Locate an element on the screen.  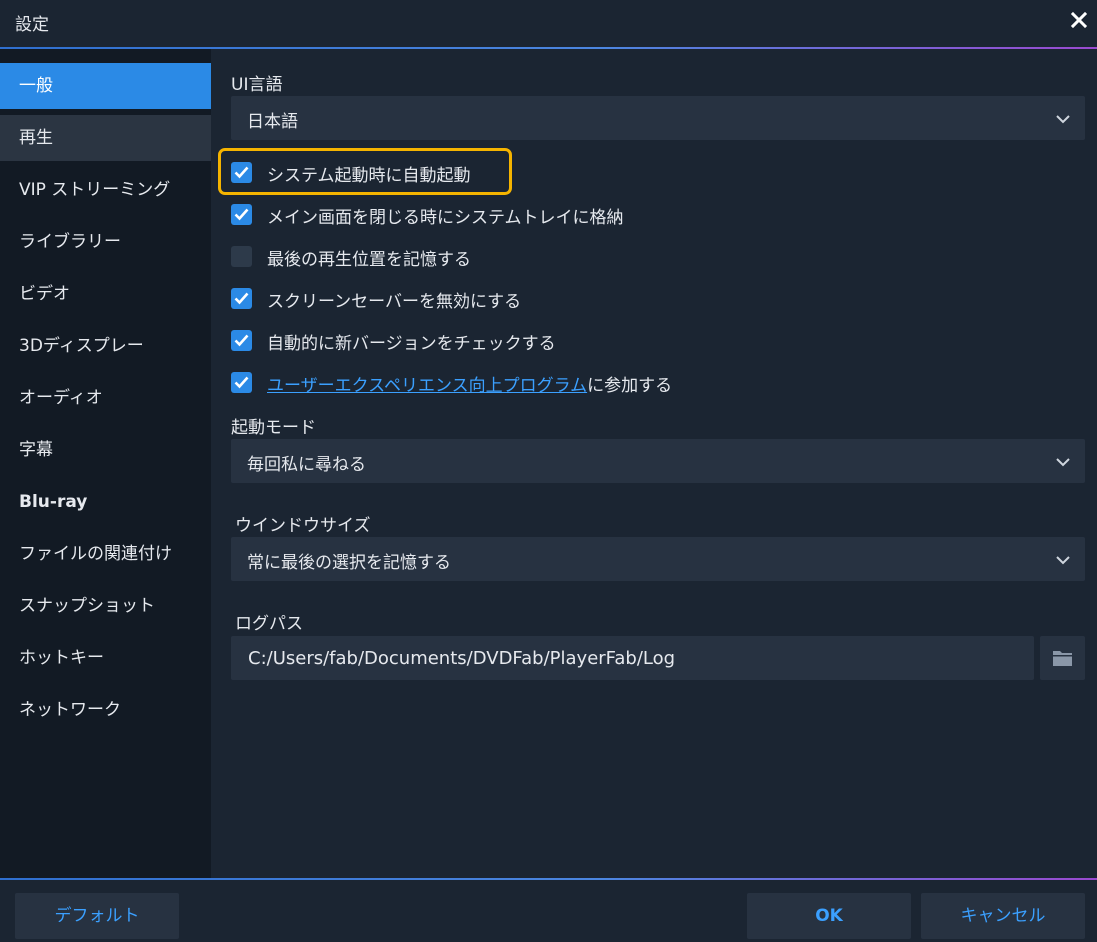
log-path-input is located at coordinates (632, 658).